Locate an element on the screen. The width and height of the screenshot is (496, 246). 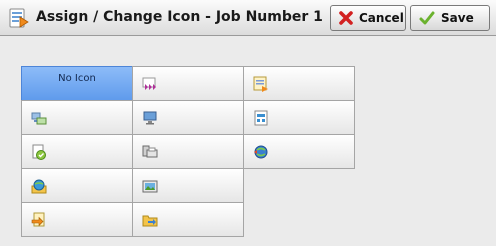
page-title: Assign / Change Icon - Job Number 1 is located at coordinates (179, 17).